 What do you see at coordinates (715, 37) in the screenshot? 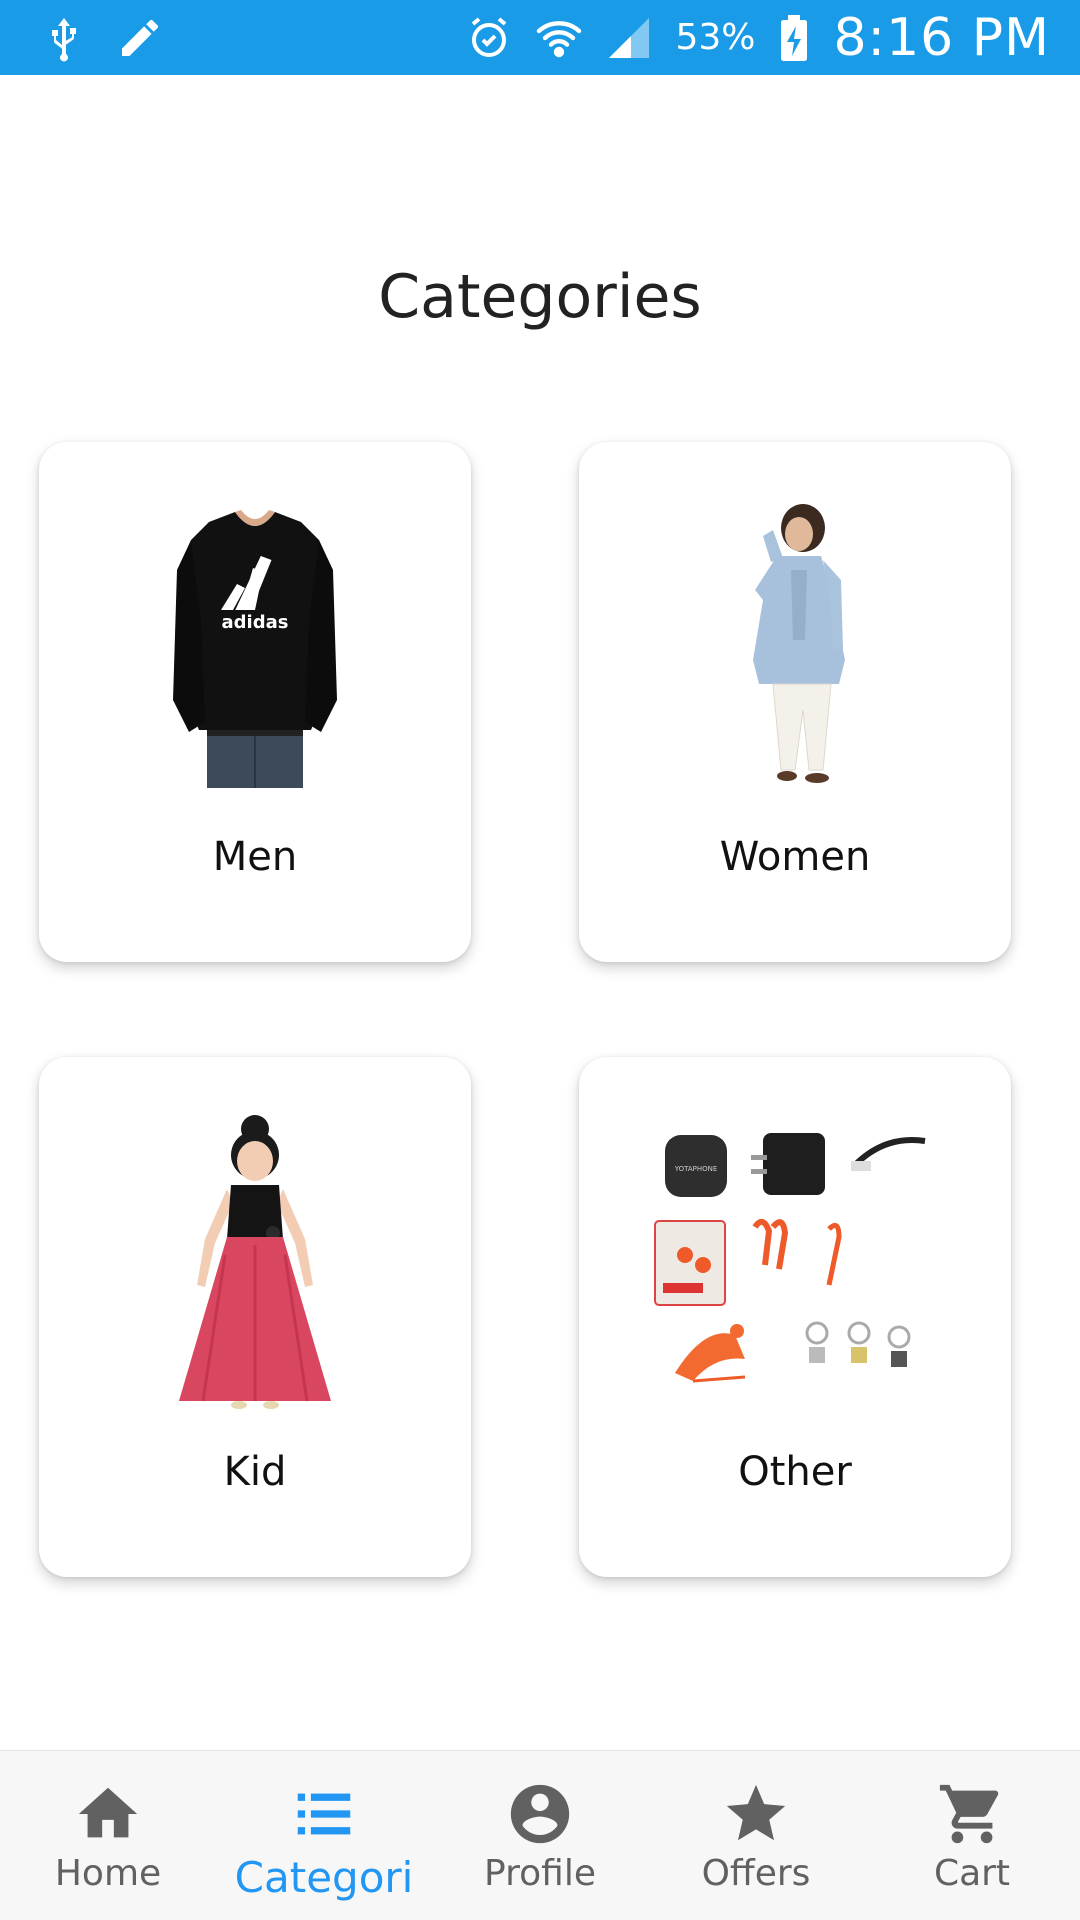
I see `battery-percentage: 53%` at bounding box center [715, 37].